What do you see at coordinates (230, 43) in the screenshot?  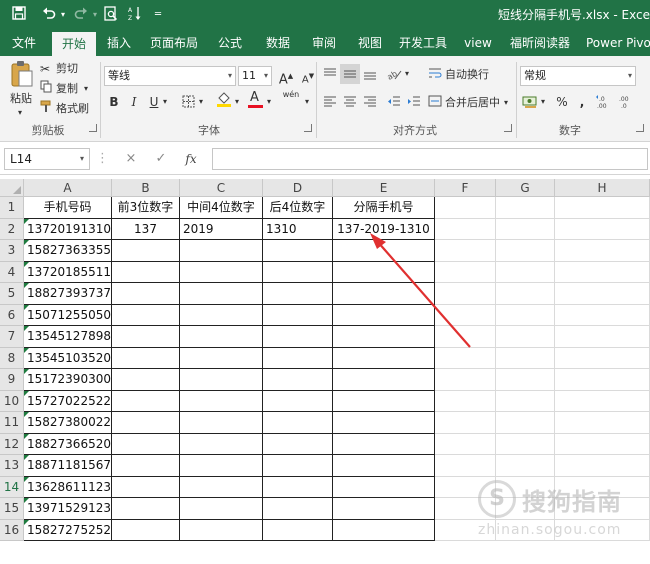 I see `tab-formulas: 公式` at bounding box center [230, 43].